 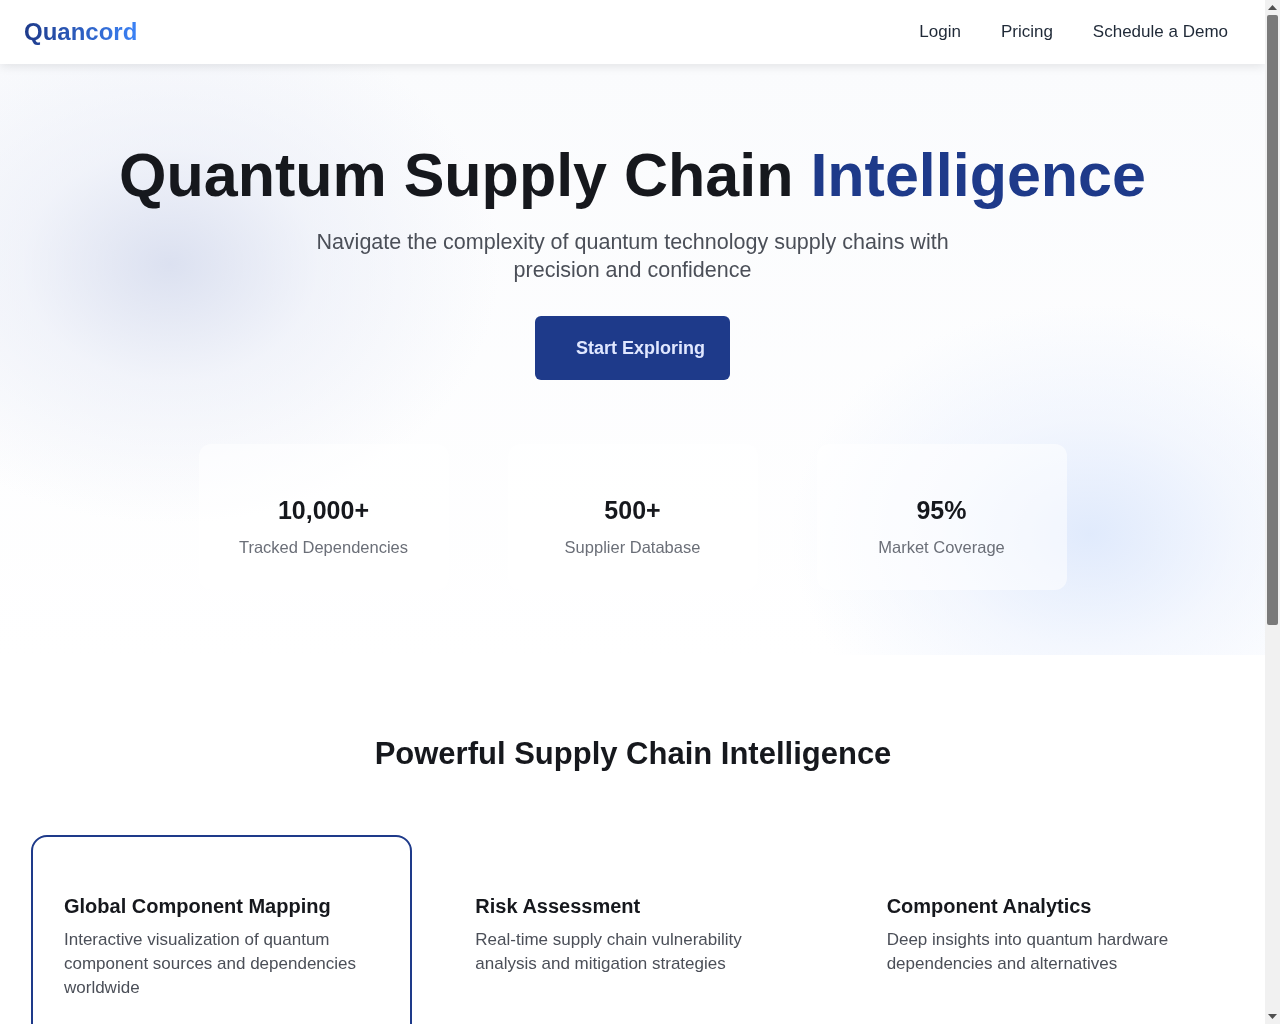 I want to click on feature-description: Real-time supply chain vulnerability analysis and mitigation strategies, so click(x=609, y=952).